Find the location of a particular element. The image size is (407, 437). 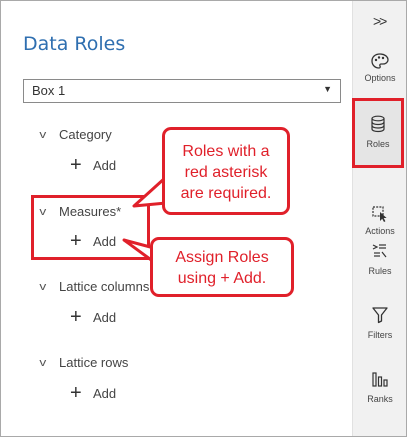

rail-item-rules: Rules is located at coordinates (380, 272).